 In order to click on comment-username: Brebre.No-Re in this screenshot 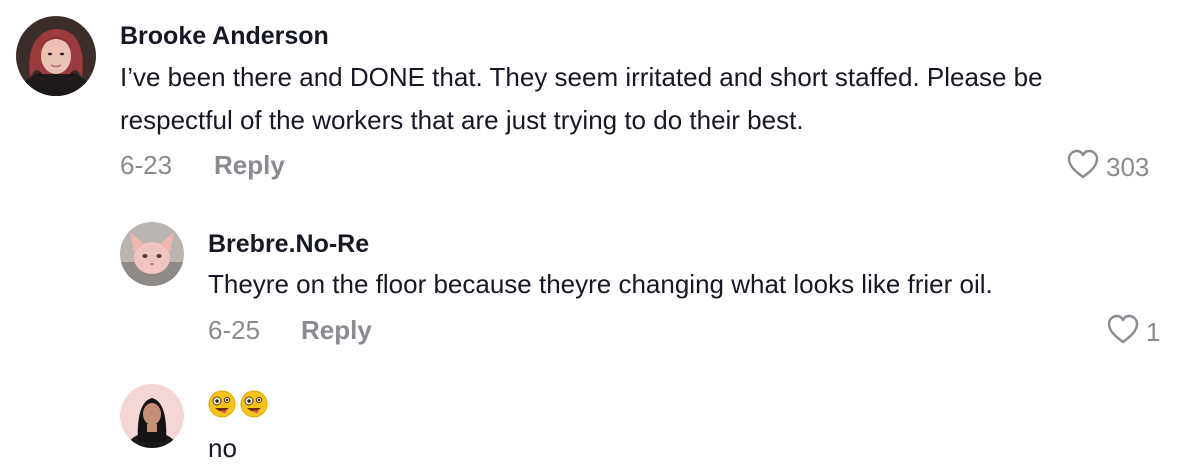, I will do `click(288, 244)`.